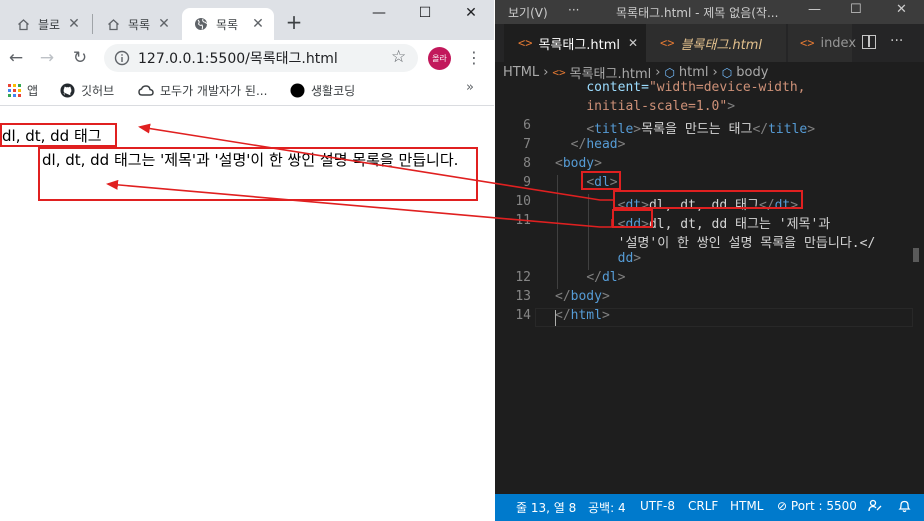 This screenshot has width=924, height=521. Describe the element at coordinates (703, 506) in the screenshot. I see `status-eol: CRLF` at that location.